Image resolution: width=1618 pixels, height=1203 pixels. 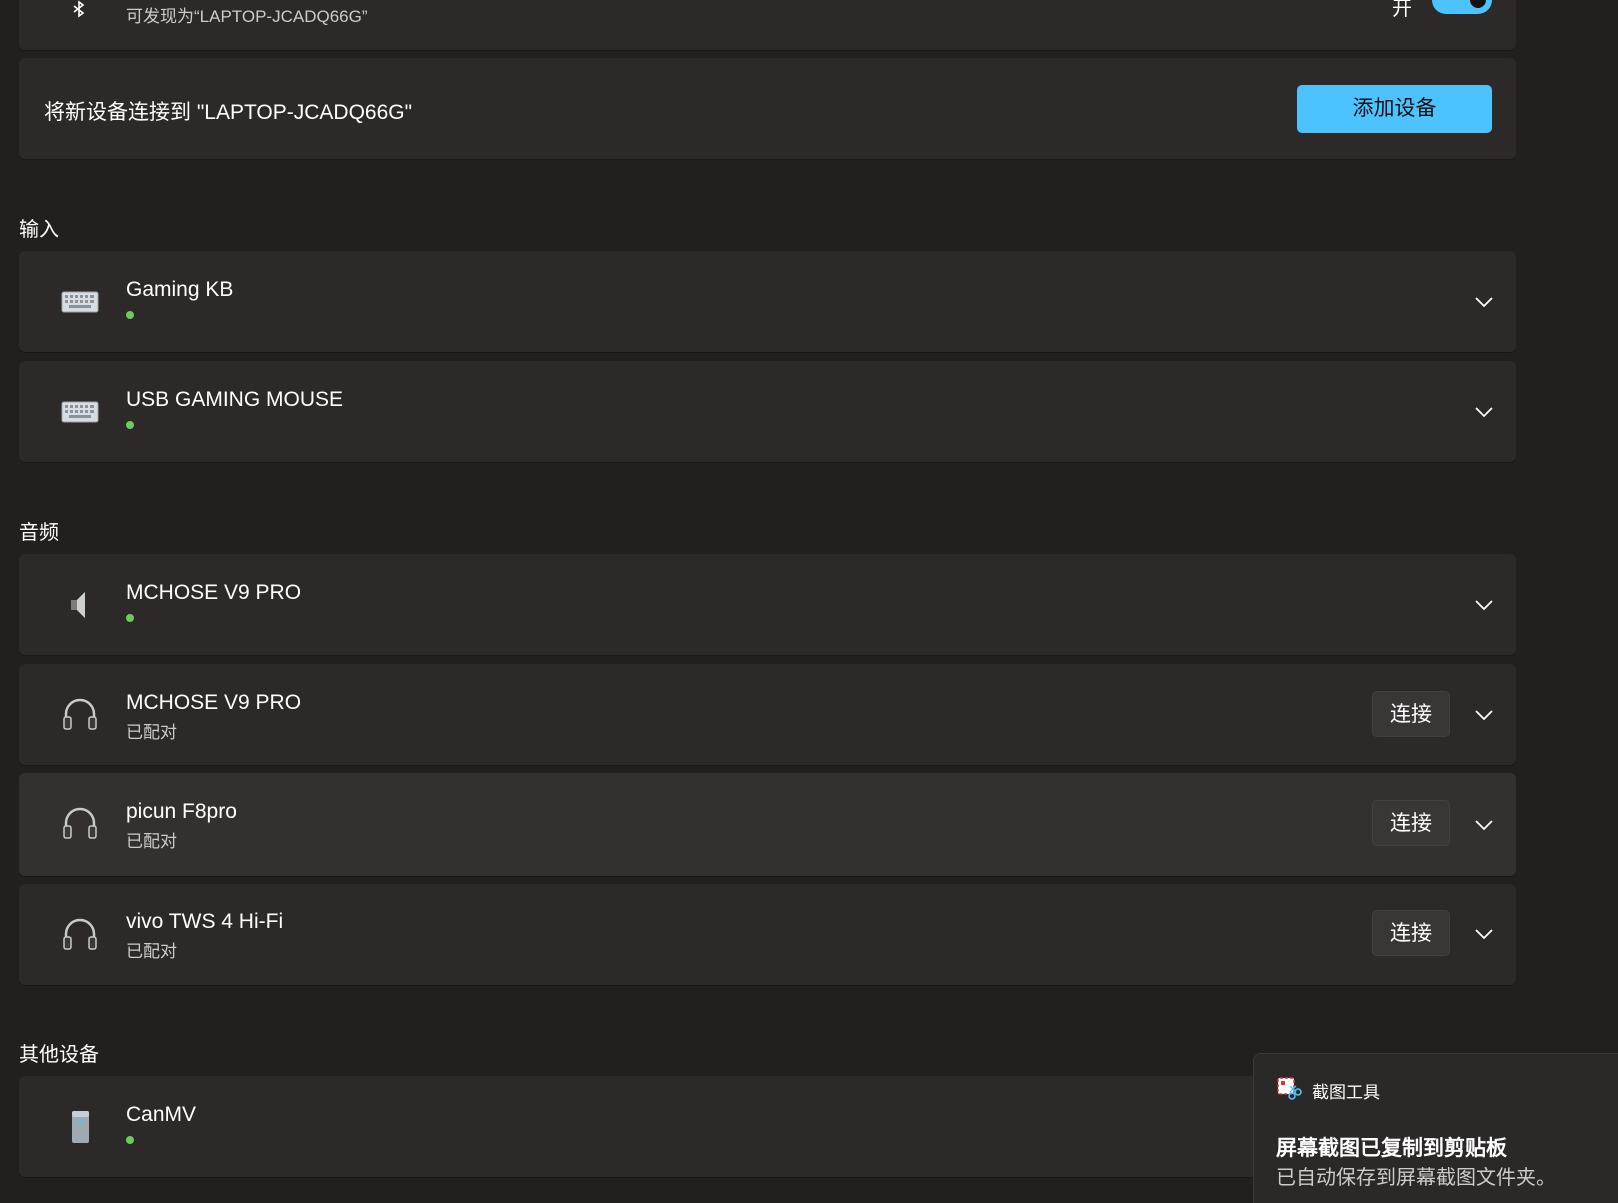 I want to click on snipping-tool-toast: 截图工具 屏幕截图已复制到剪贴板 已自动保存到屏幕截图文件夹。, so click(x=1435, y=1128).